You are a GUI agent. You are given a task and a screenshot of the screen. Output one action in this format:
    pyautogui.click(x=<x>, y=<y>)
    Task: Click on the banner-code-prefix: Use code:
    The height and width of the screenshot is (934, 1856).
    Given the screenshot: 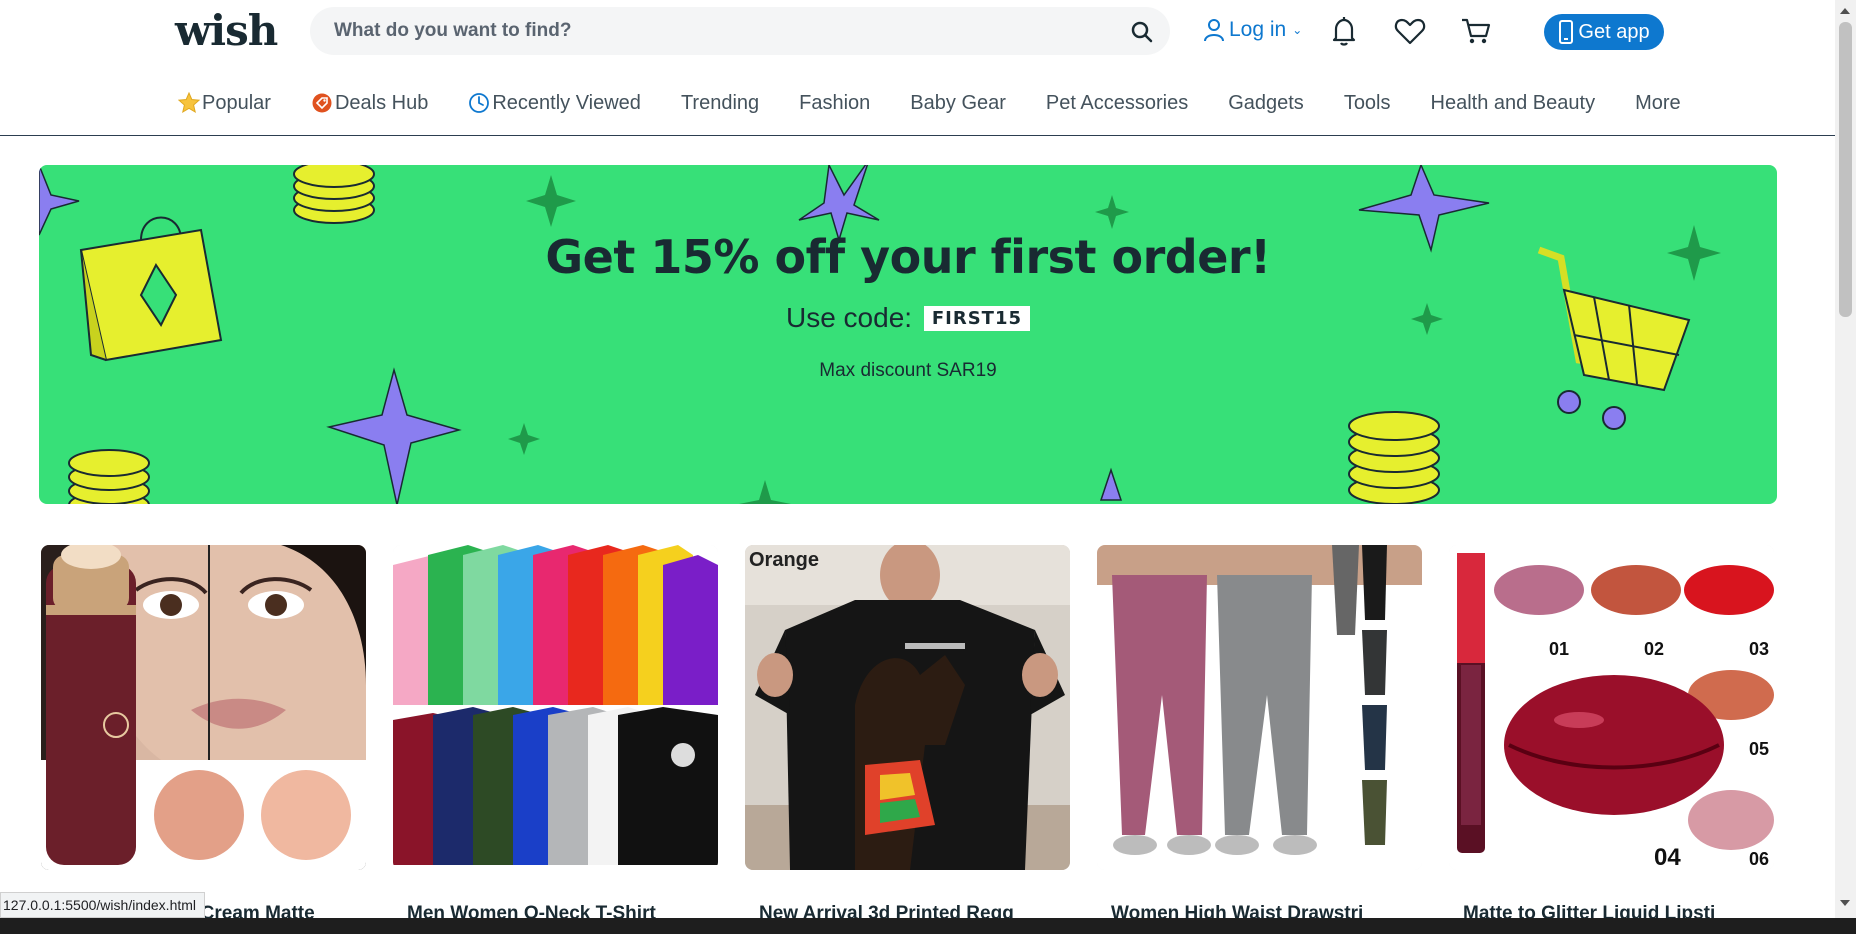 What is the action you would take?
    pyautogui.click(x=849, y=317)
    